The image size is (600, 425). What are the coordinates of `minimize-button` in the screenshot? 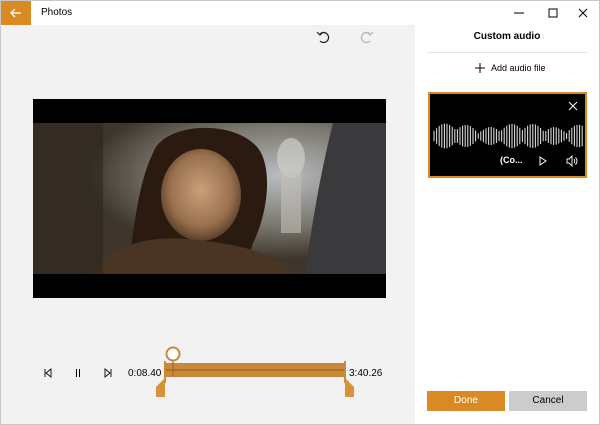 It's located at (519, 13).